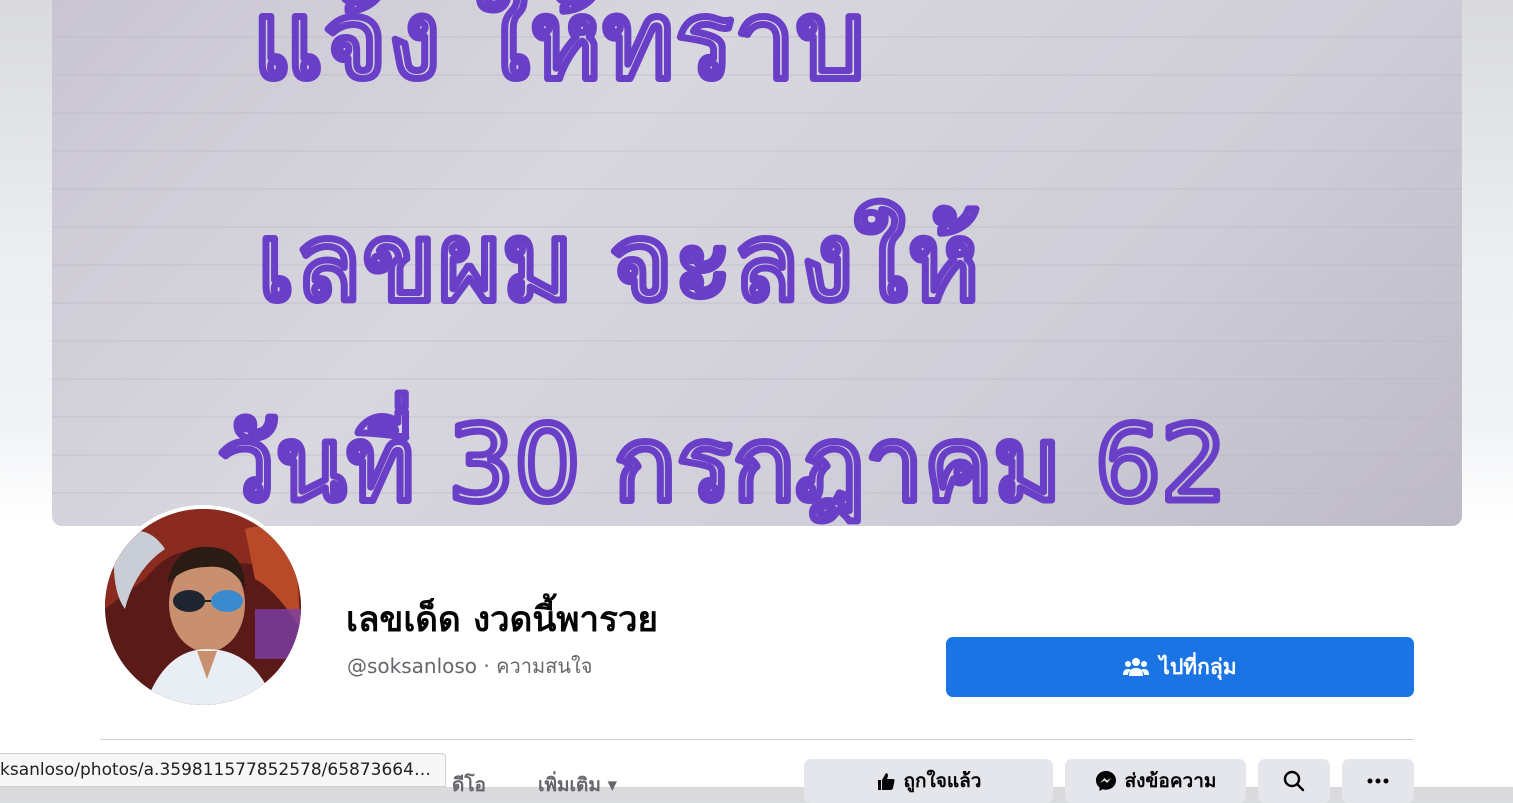 Image resolution: width=1513 pixels, height=803 pixels. Describe the element at coordinates (470, 666) in the screenshot. I see `page-meta: @soksanloso · ความสนใจ` at that location.